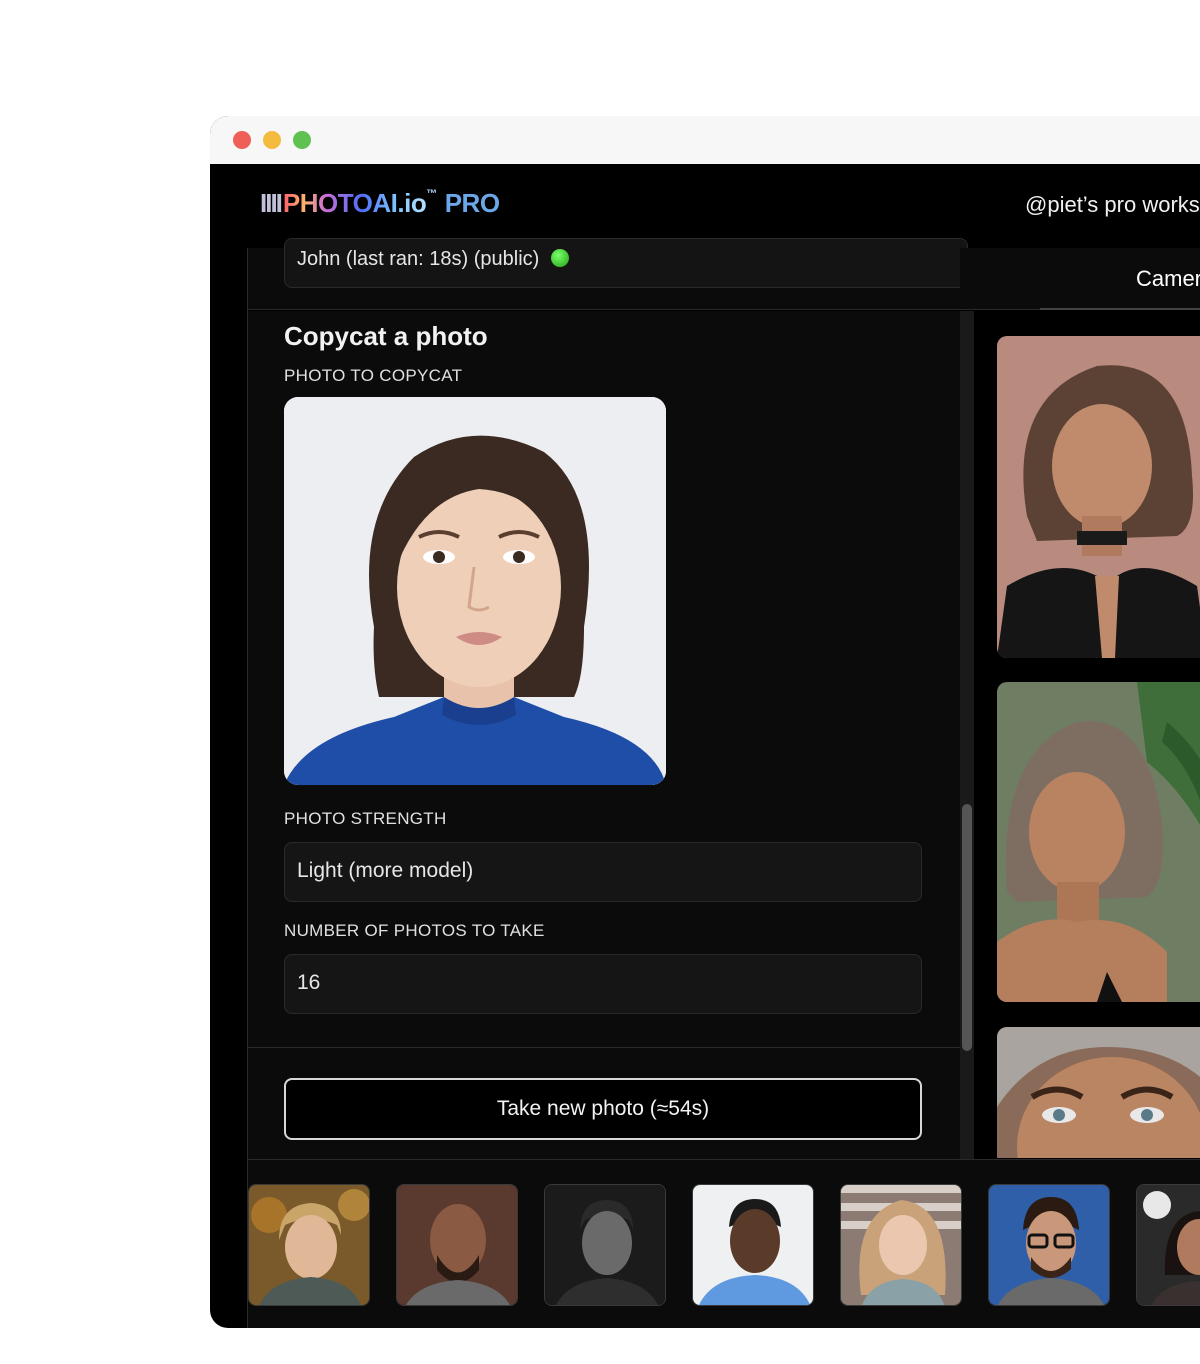  I want to click on model-strip, so click(724, 1243).